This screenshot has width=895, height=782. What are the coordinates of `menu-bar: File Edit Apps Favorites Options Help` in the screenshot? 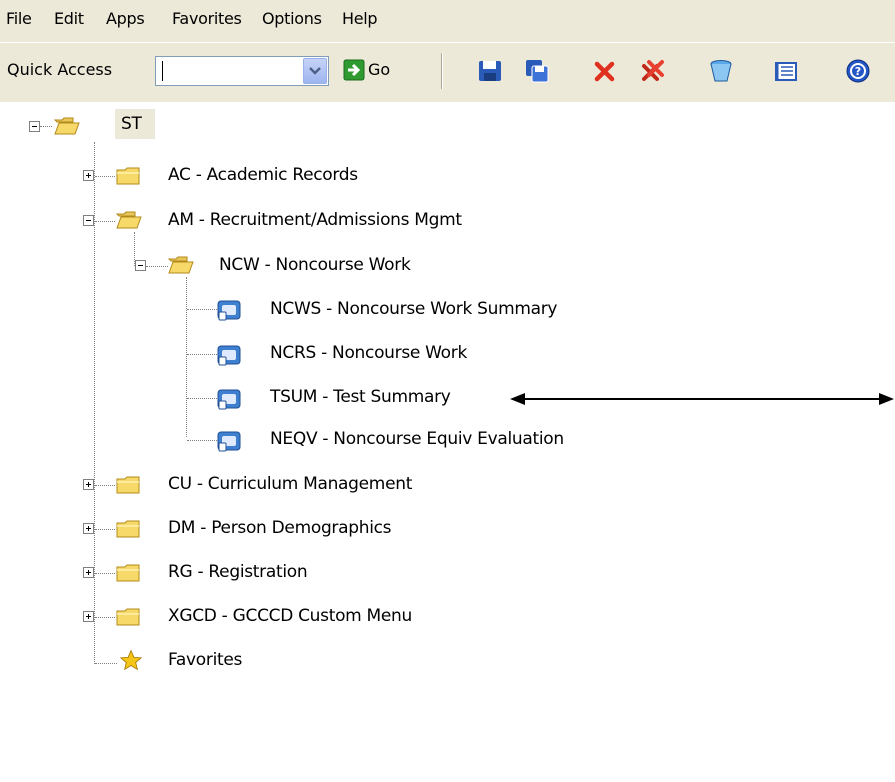 It's located at (447, 21).